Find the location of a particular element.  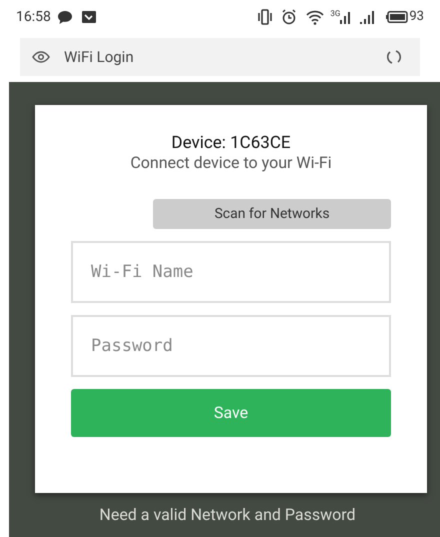

scan-networks-button: Scan for Networks is located at coordinates (272, 214).